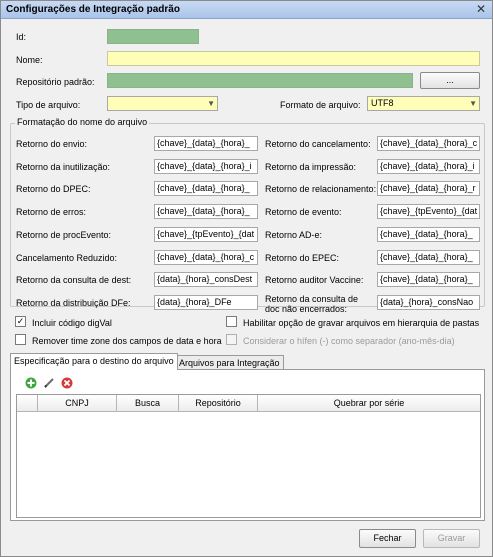 The height and width of the screenshot is (557, 493). What do you see at coordinates (302, 258) in the screenshot?
I see `format-right-label: Retorno do EPEC:` at bounding box center [302, 258].